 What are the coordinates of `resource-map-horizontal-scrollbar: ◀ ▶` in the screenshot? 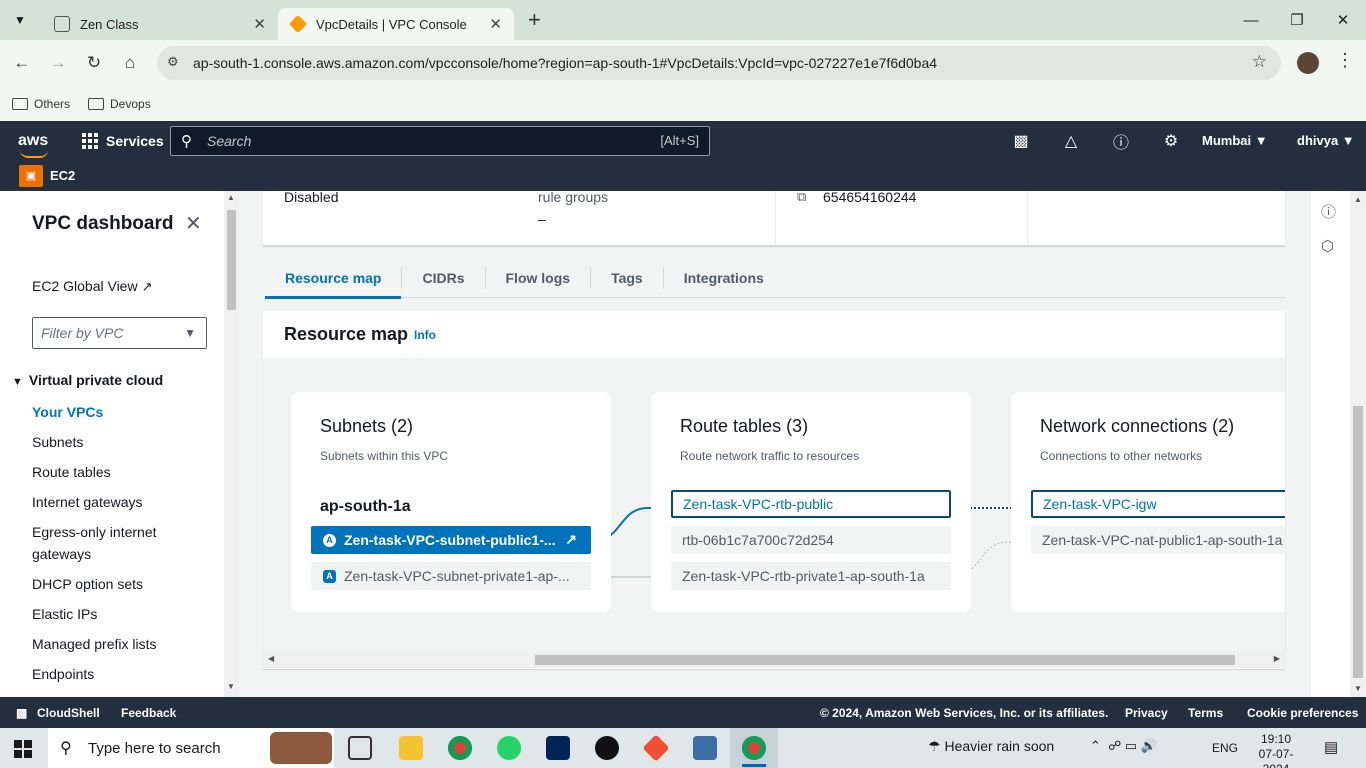 It's located at (774, 659).